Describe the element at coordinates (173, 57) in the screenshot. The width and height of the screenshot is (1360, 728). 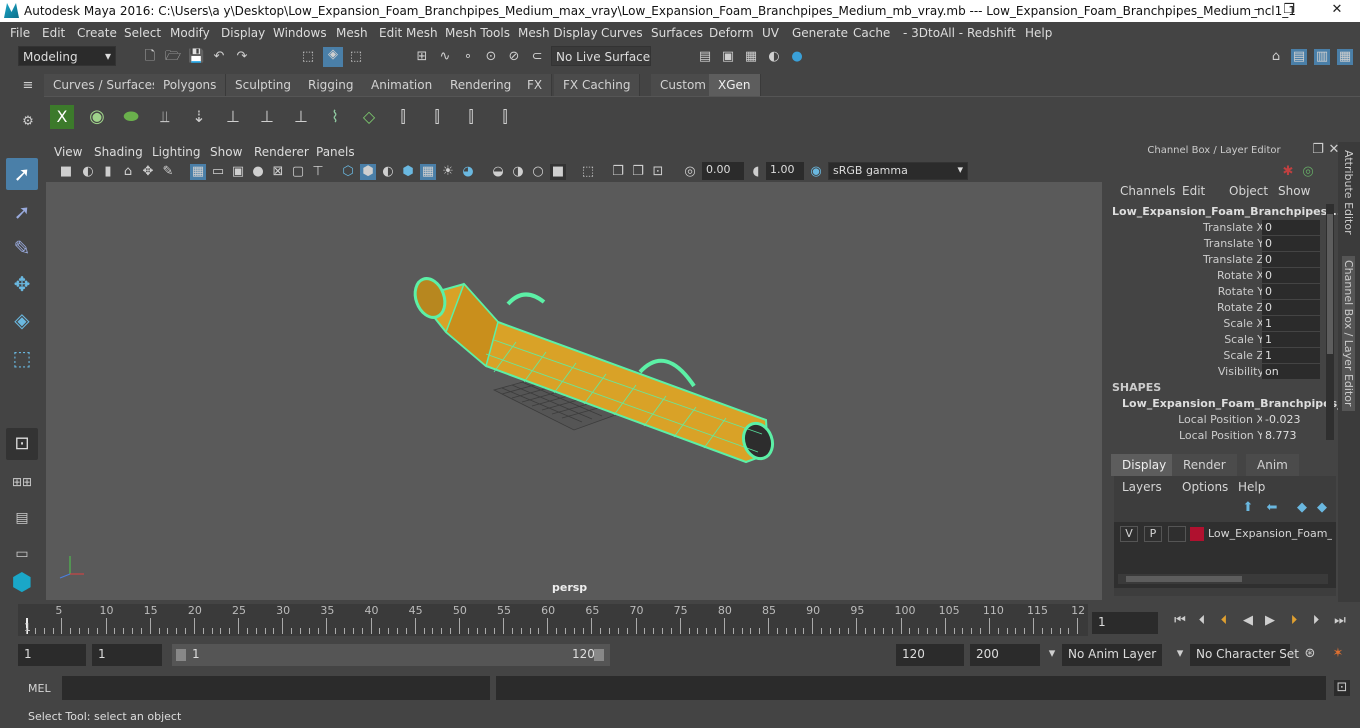
I see `open-scene-icon: 🗁` at that location.